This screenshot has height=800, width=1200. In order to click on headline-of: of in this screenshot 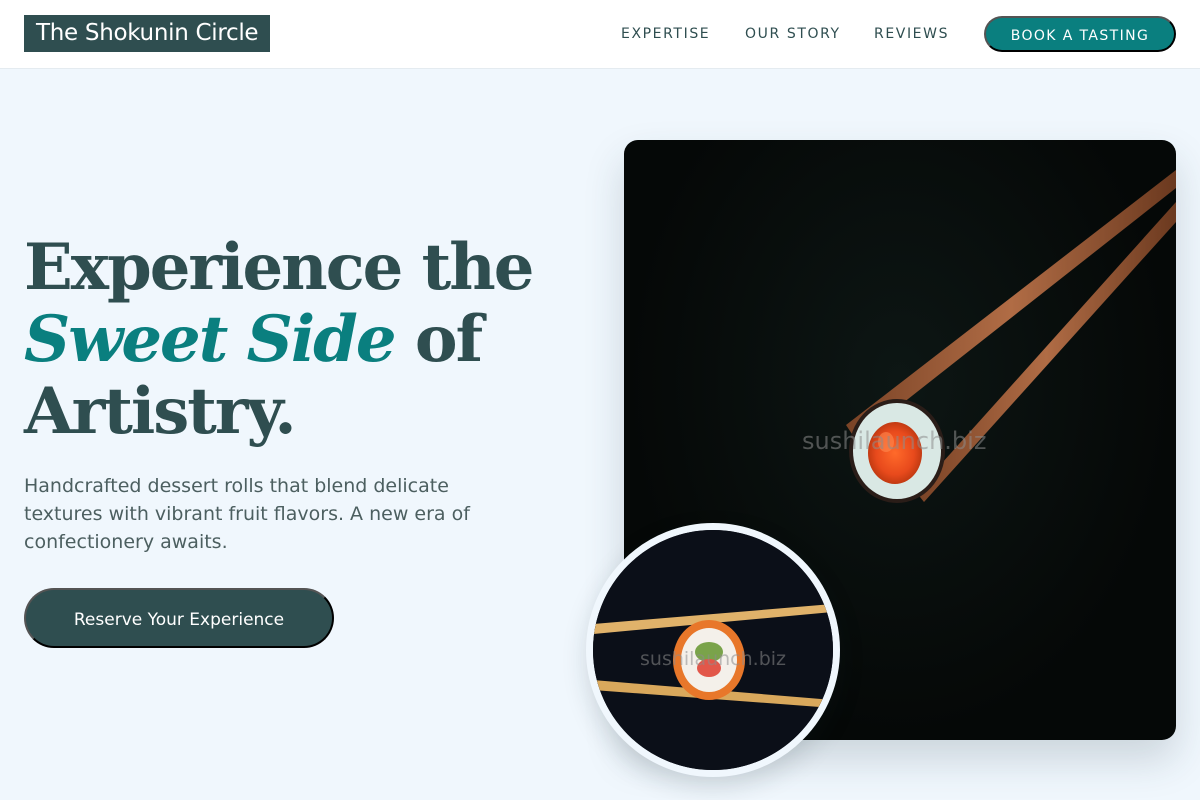, I will do `click(438, 339)`.